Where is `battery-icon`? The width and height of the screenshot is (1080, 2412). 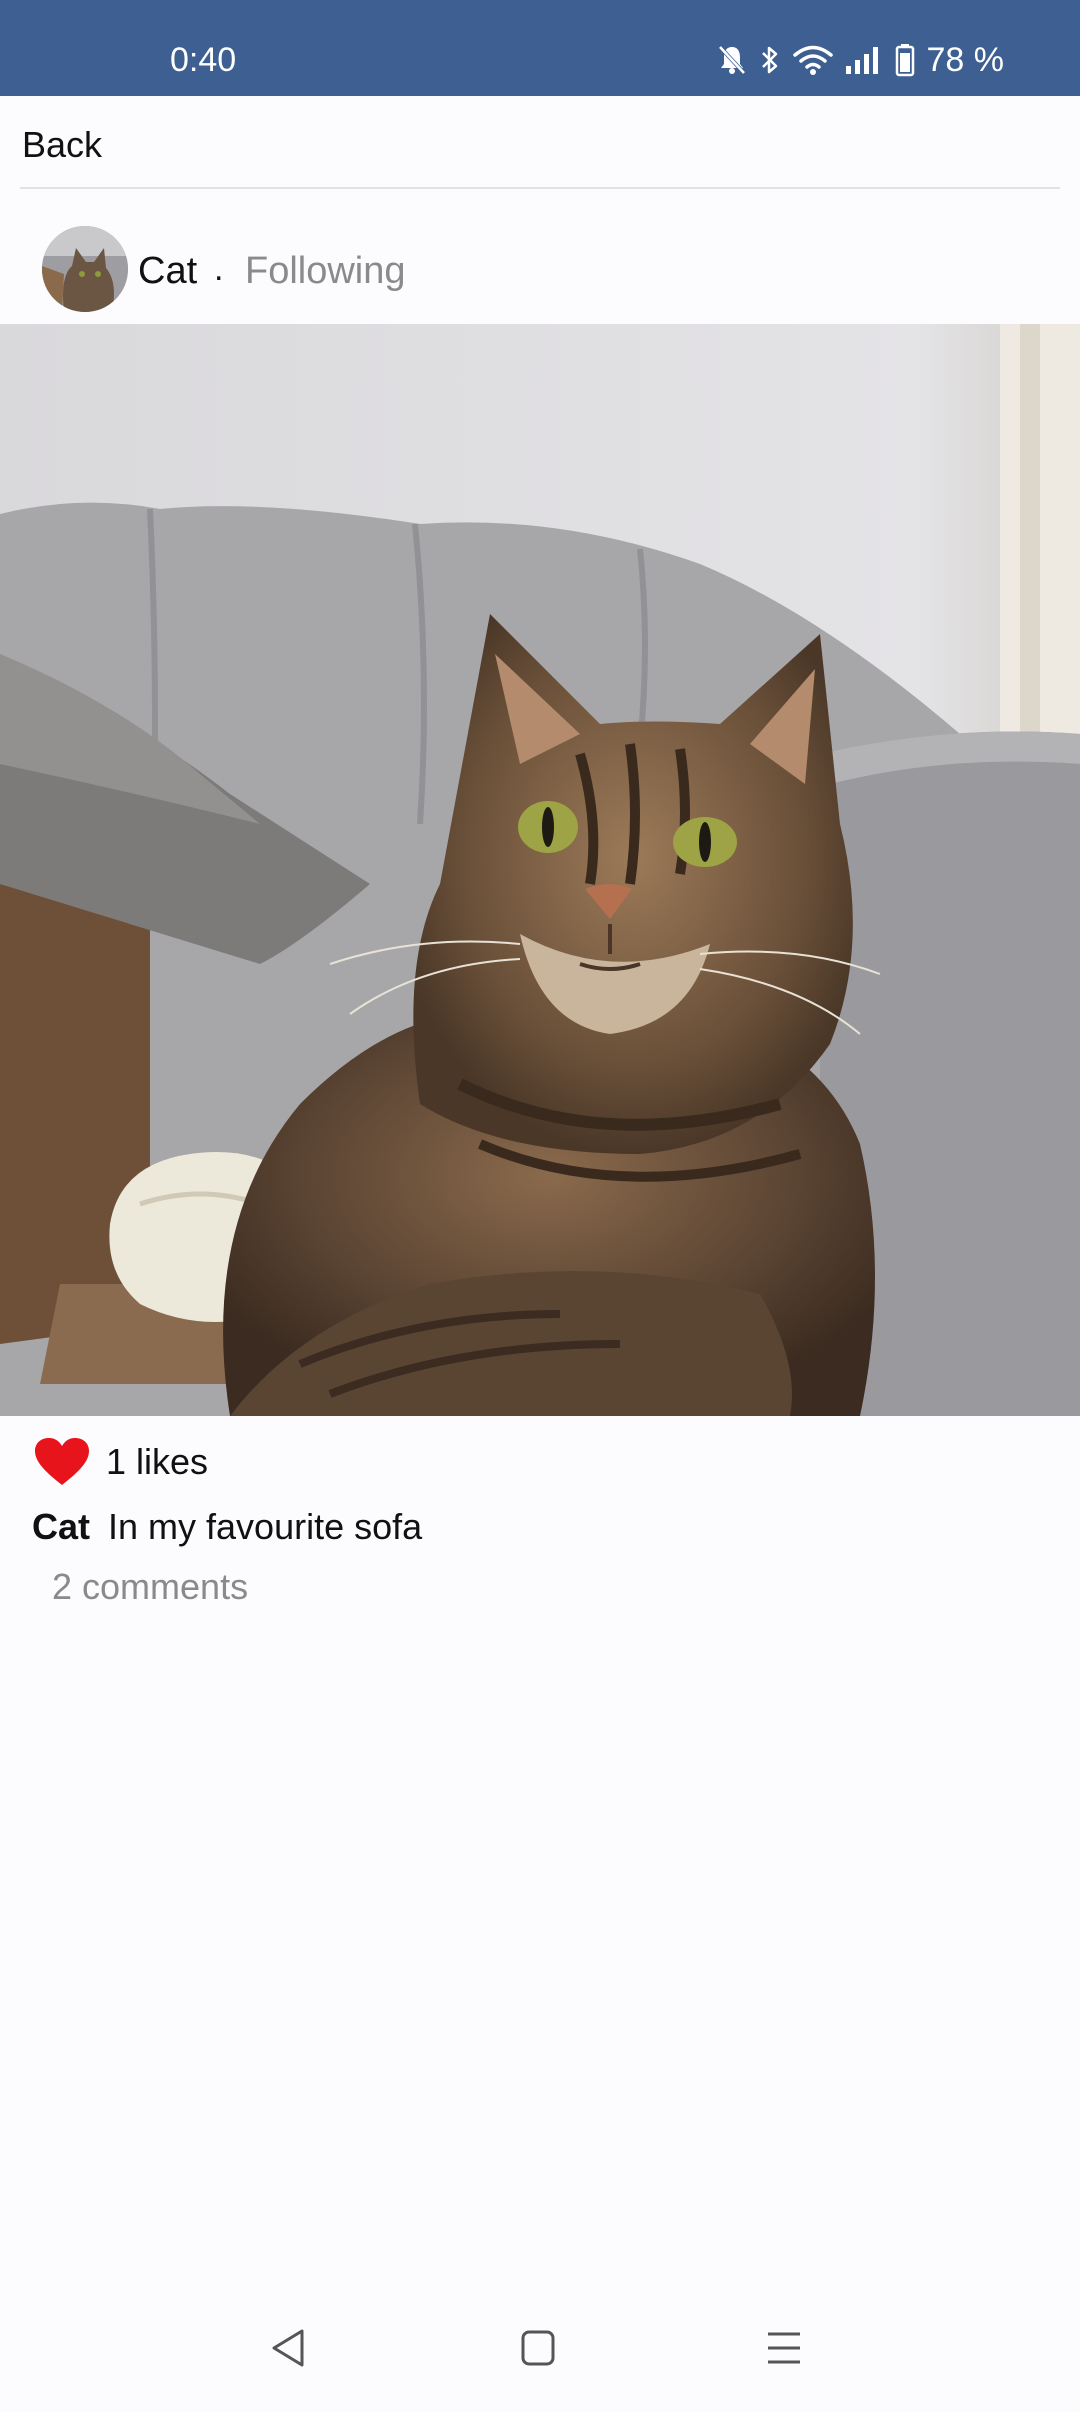
battery-icon is located at coordinates (904, 60).